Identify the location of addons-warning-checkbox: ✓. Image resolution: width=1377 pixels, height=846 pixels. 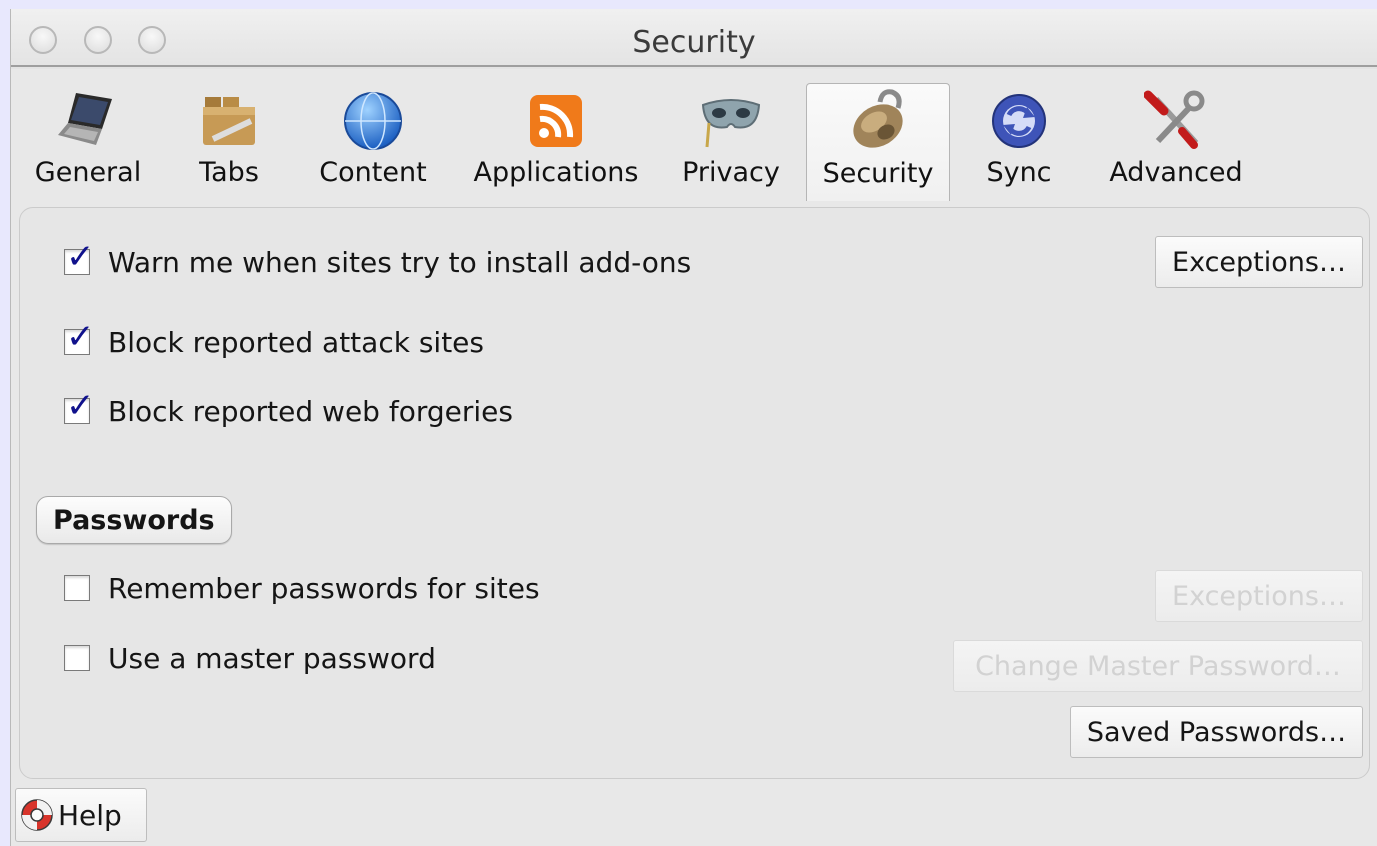
(79, 257).